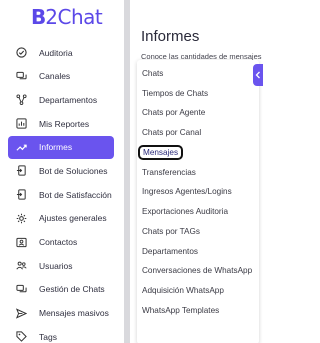 The width and height of the screenshot is (320, 343). I want to click on dropdown-option-adquisicion-whatsapp: Adquisición WhatsApp, so click(198, 290).